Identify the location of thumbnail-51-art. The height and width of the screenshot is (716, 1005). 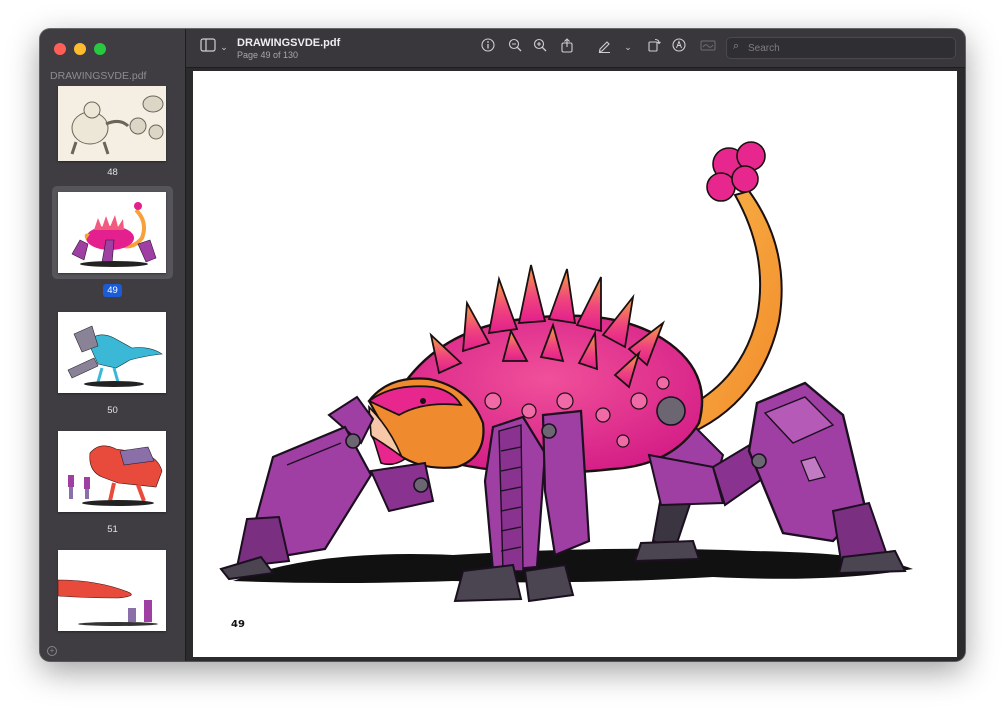
(115, 475).